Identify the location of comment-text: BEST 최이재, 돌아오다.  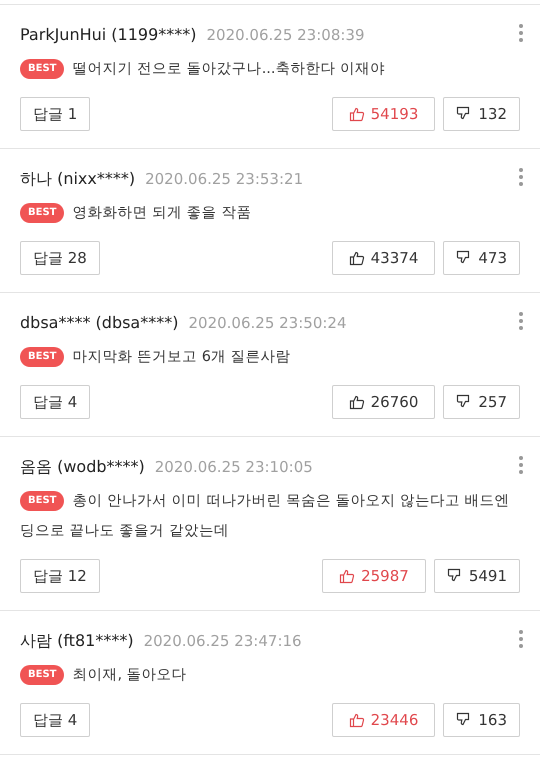
(270, 675).